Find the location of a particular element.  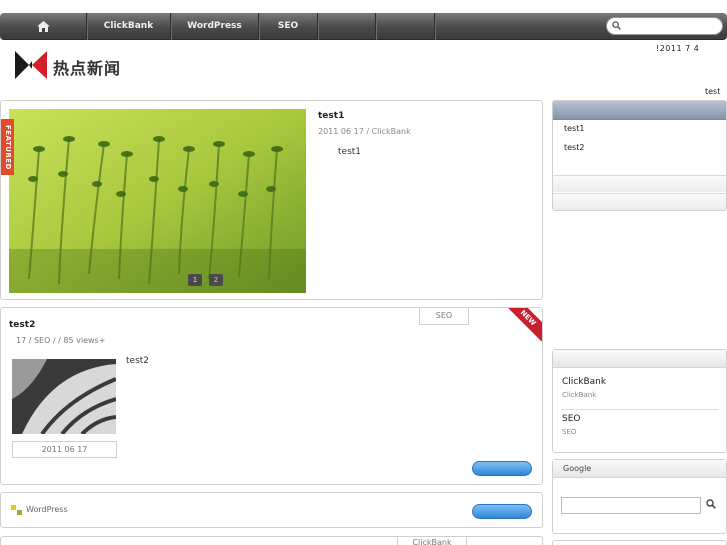

main-nav: ClickBank WordPress SEO is located at coordinates (363, 26).